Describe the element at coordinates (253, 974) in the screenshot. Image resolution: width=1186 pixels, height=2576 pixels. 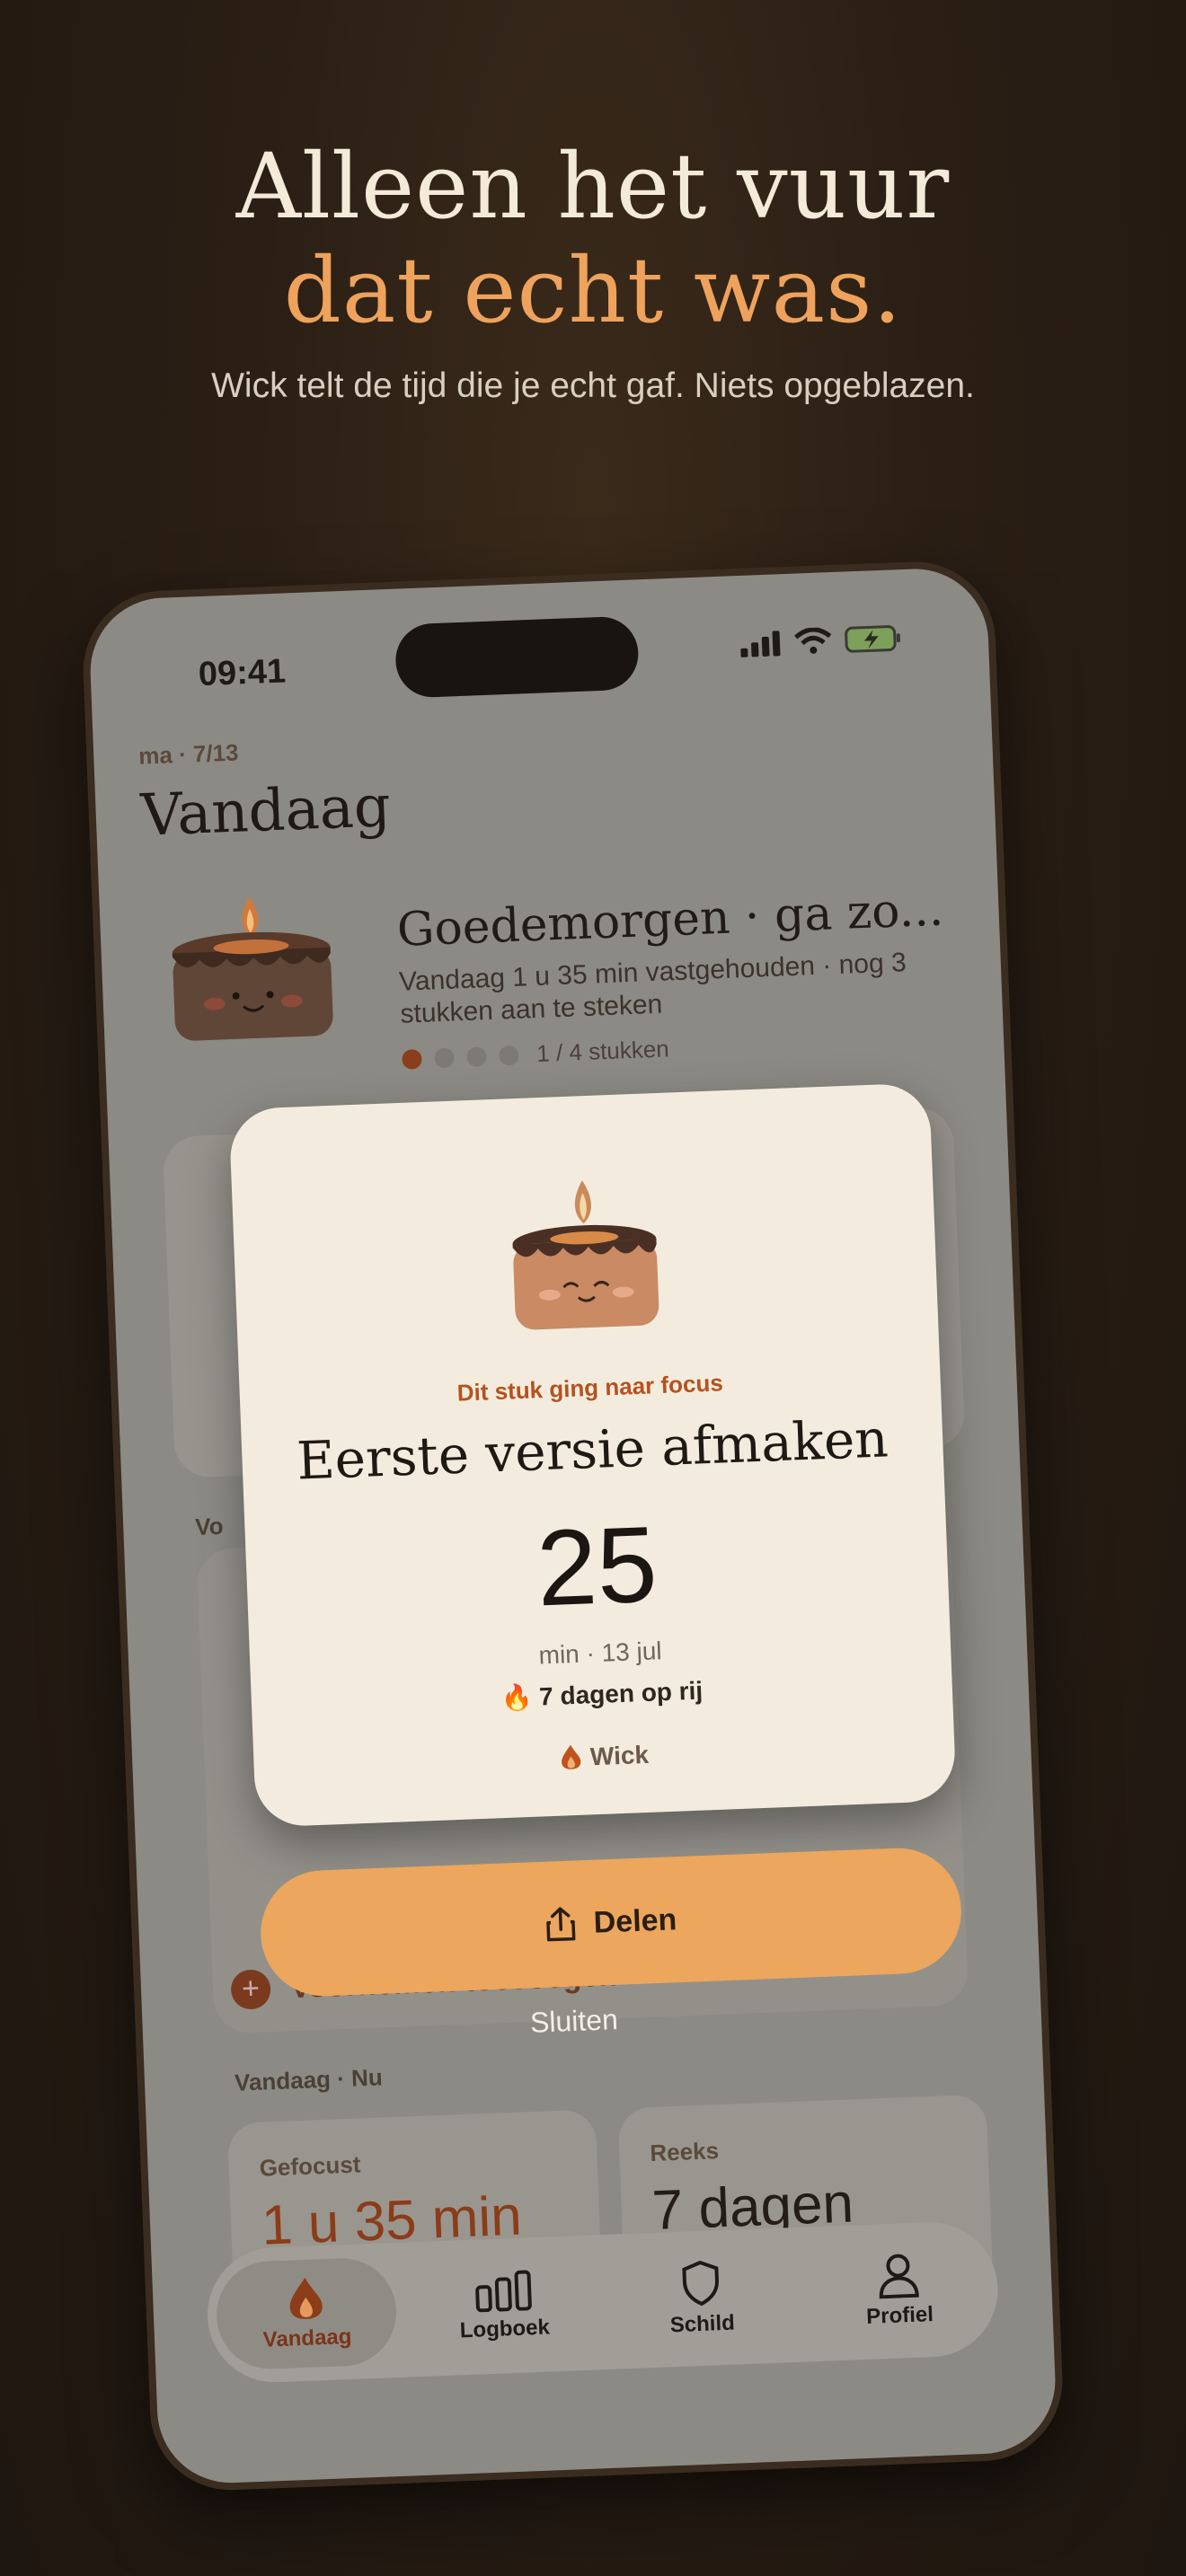
I see `candle-cake-icon` at that location.